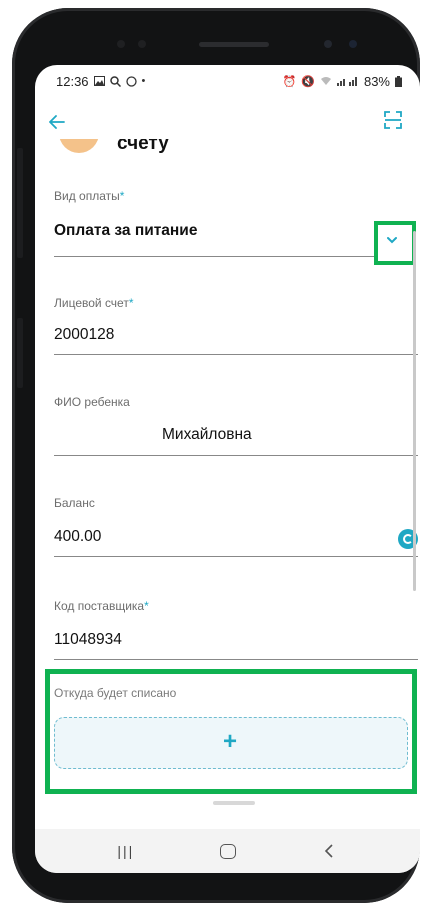 Image resolution: width=432 pixels, height=911 pixels. I want to click on system-nav-bar: |||, so click(227, 851).